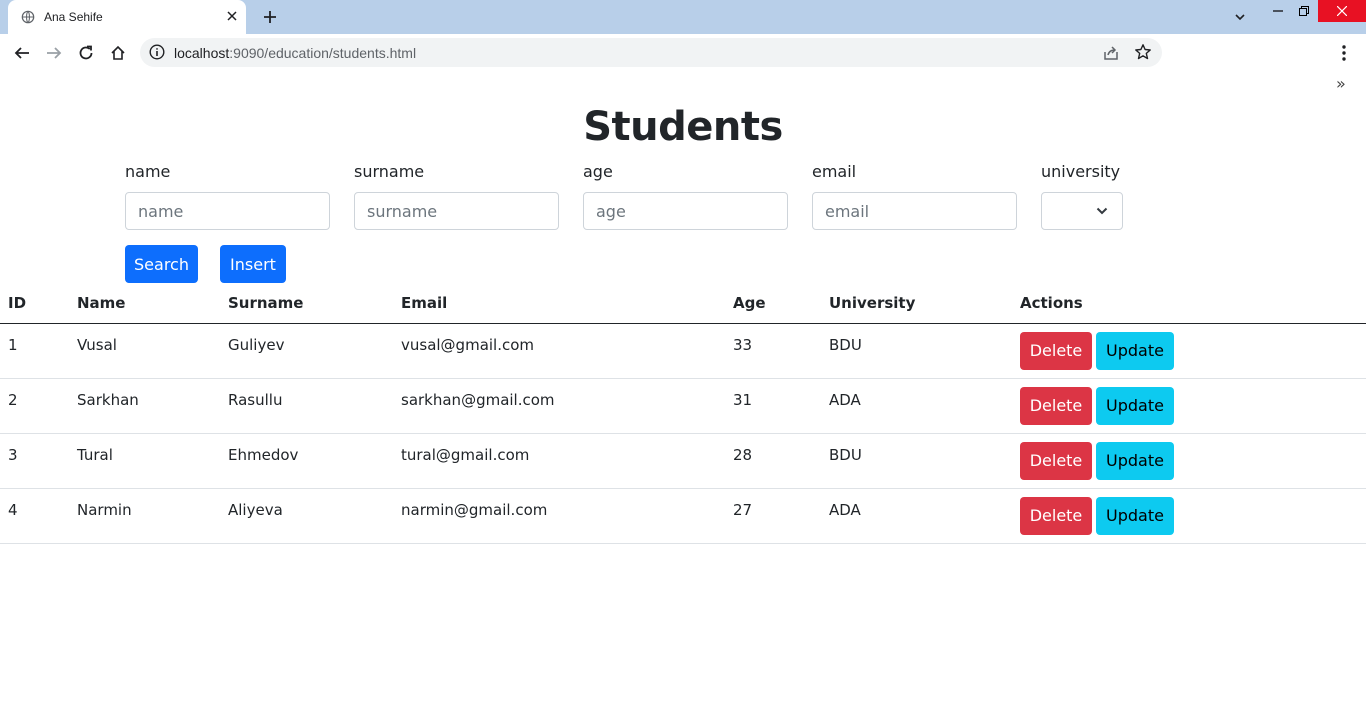 The image size is (1366, 722). I want to click on cell-email: vusal@gmail.com, so click(559, 351).